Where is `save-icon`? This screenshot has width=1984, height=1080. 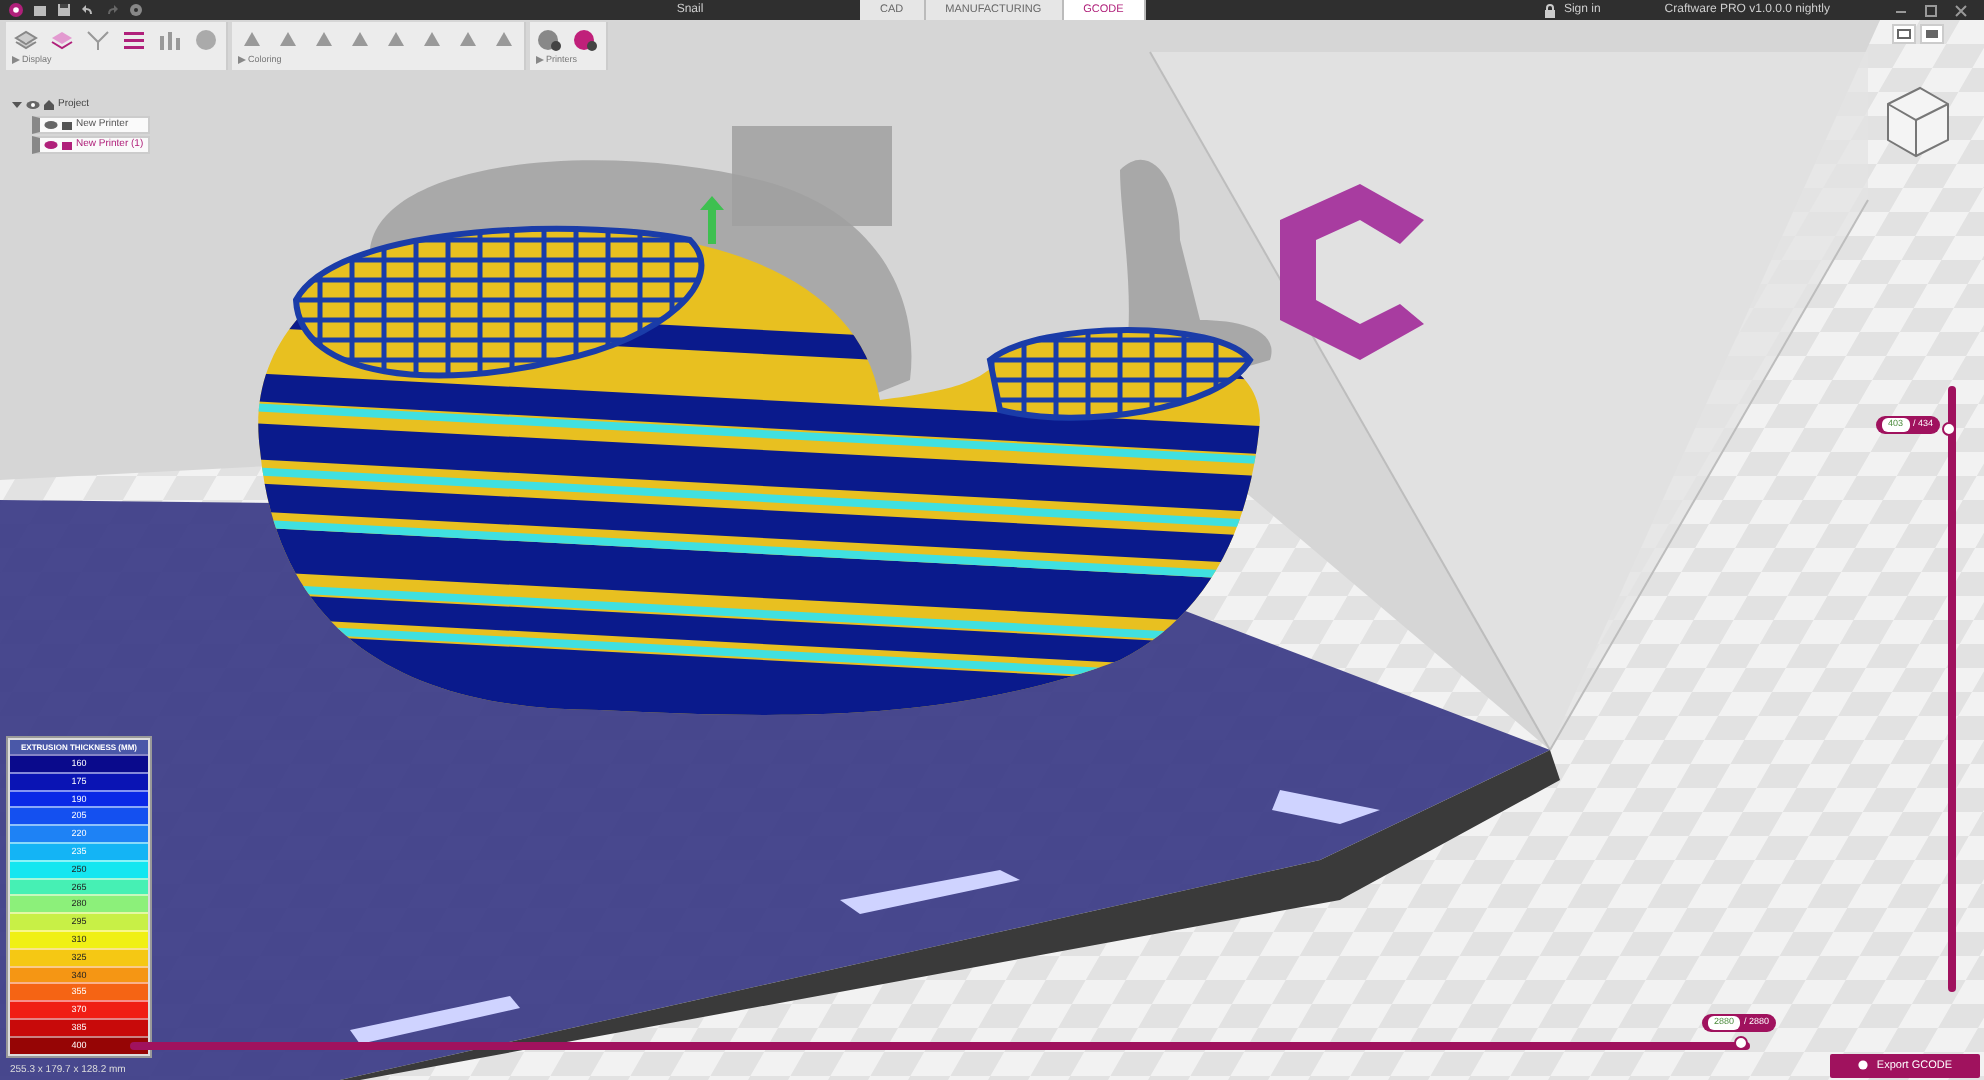
save-icon is located at coordinates (64, 10).